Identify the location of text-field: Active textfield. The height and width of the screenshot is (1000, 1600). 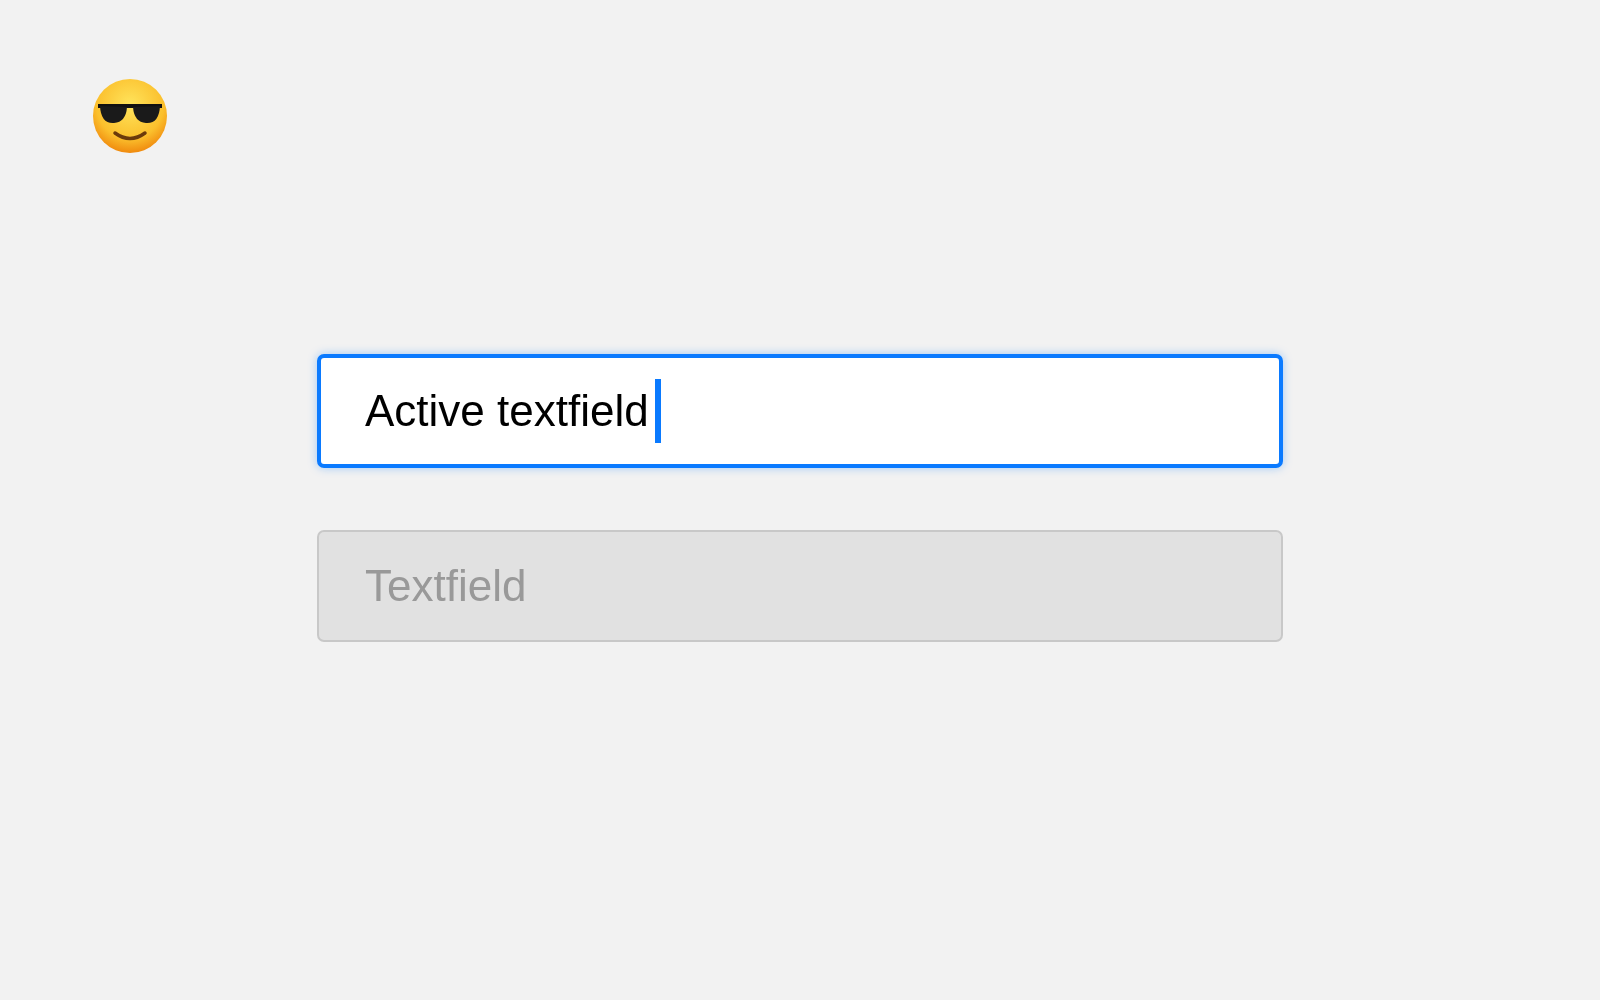
(800, 411).